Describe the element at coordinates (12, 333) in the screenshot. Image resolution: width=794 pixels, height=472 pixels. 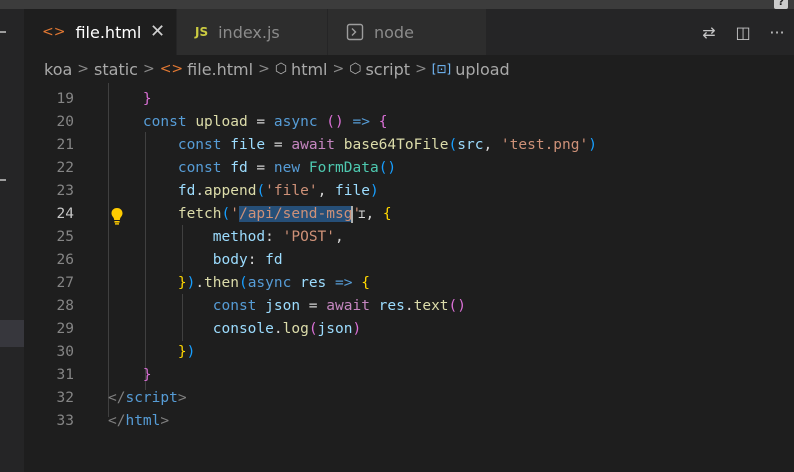
I see `activity-item-selected` at that location.